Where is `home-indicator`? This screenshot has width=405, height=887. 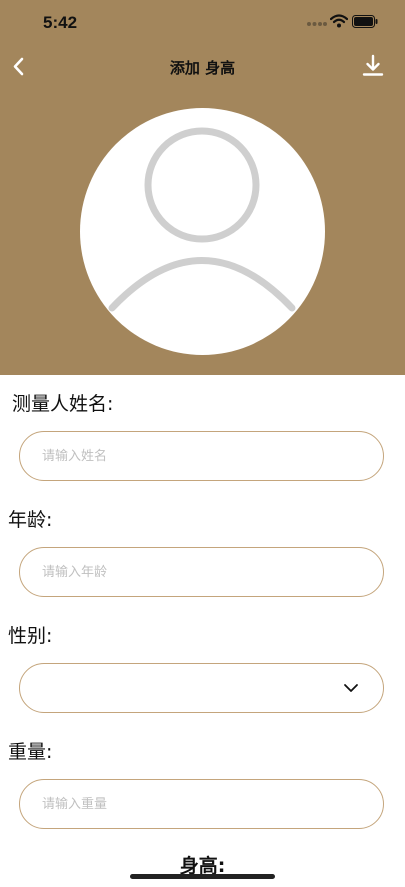 home-indicator is located at coordinates (202, 876).